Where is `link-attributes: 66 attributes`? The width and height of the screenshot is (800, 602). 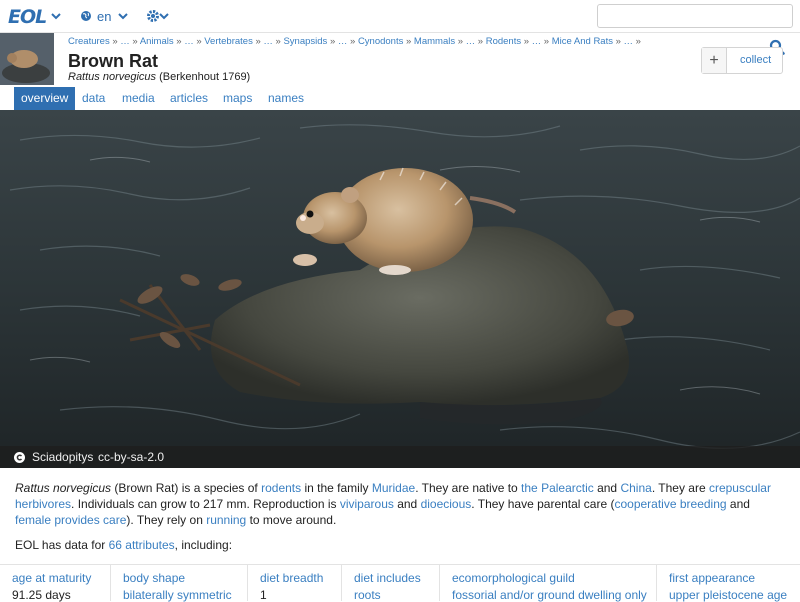
link-attributes: 66 attributes is located at coordinates (142, 545).